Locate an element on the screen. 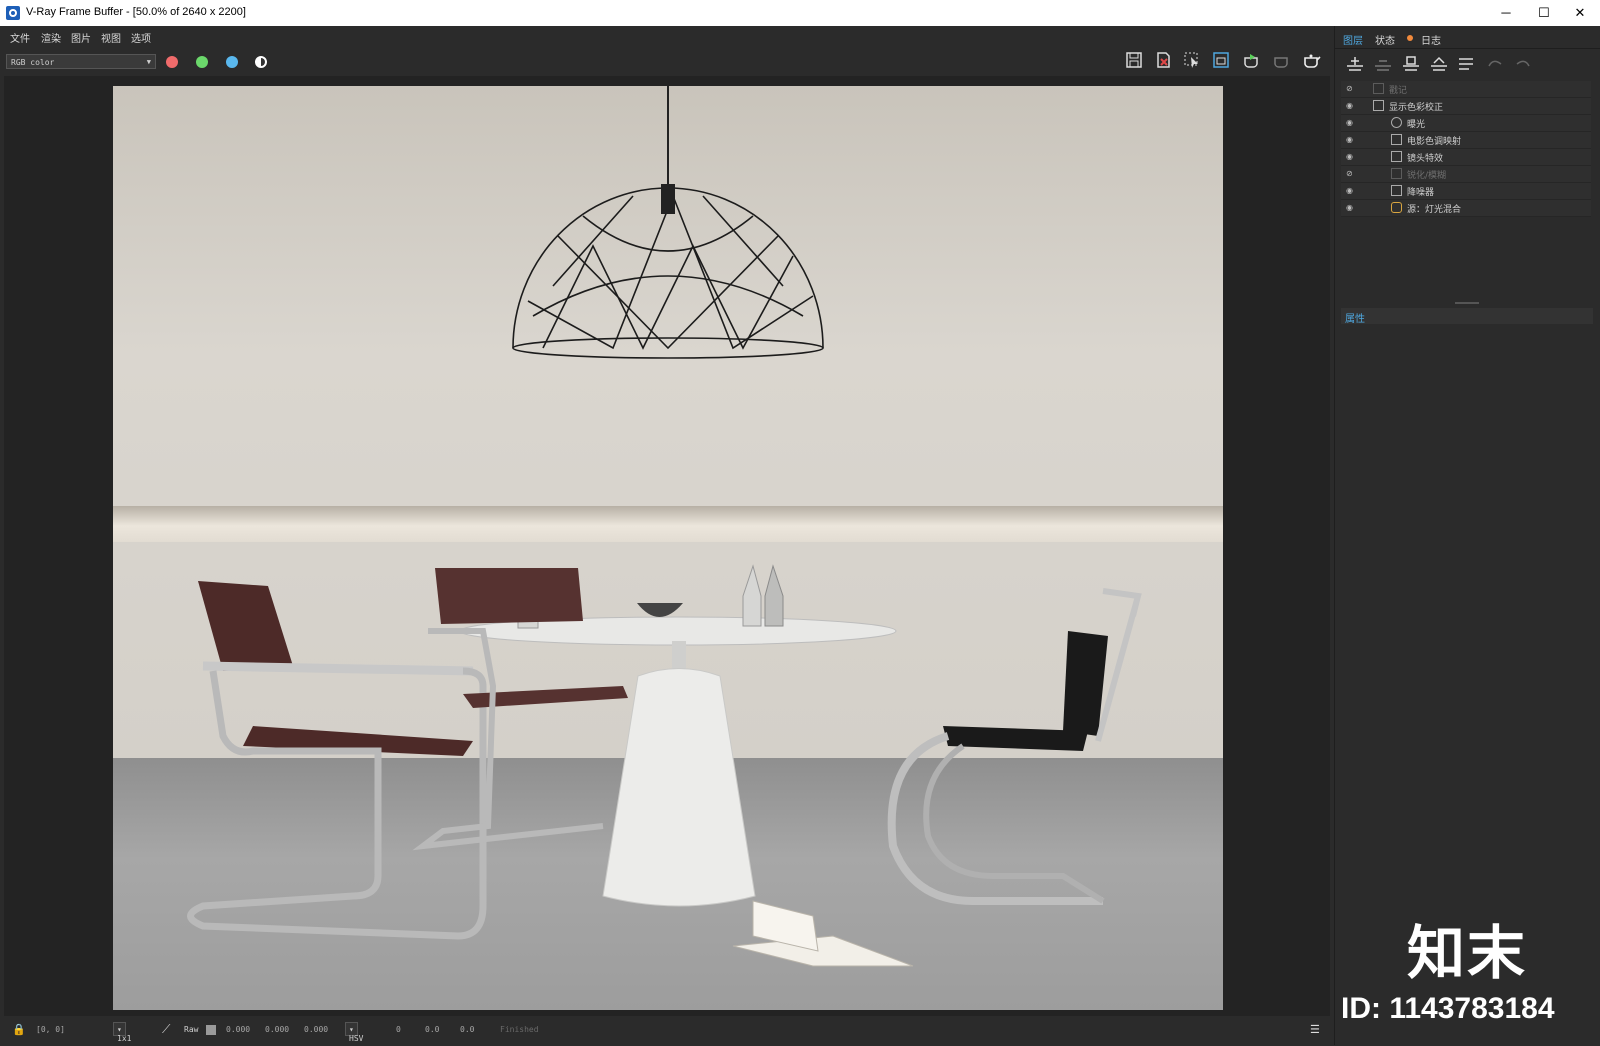 The height and width of the screenshot is (1046, 1600). channel-select: RGB color ▼ is located at coordinates (81, 61).